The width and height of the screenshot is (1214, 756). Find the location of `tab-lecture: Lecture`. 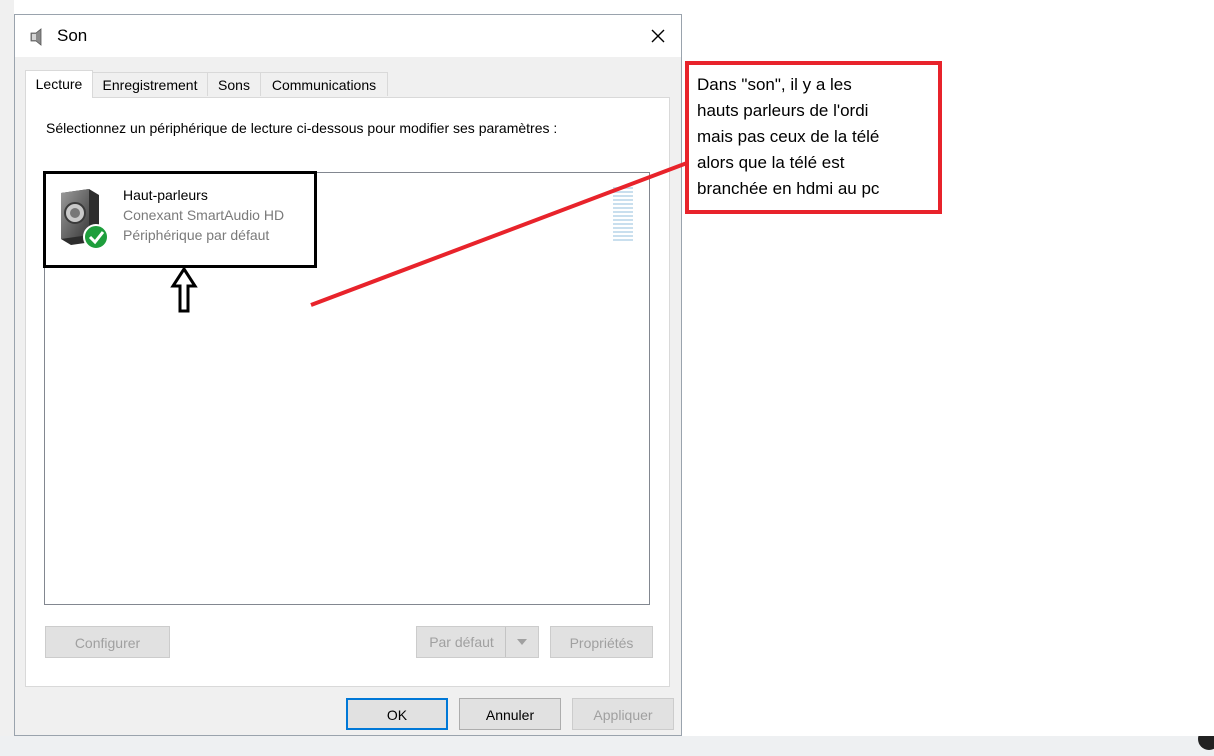

tab-lecture: Lecture is located at coordinates (59, 84).